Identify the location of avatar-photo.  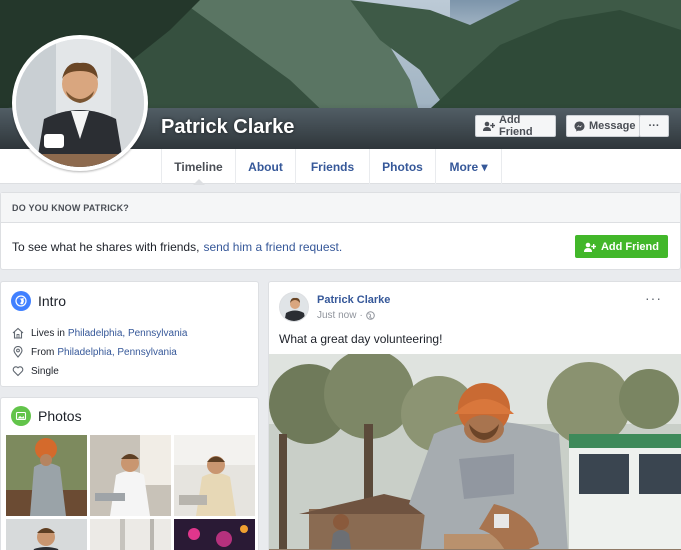
(80, 103).